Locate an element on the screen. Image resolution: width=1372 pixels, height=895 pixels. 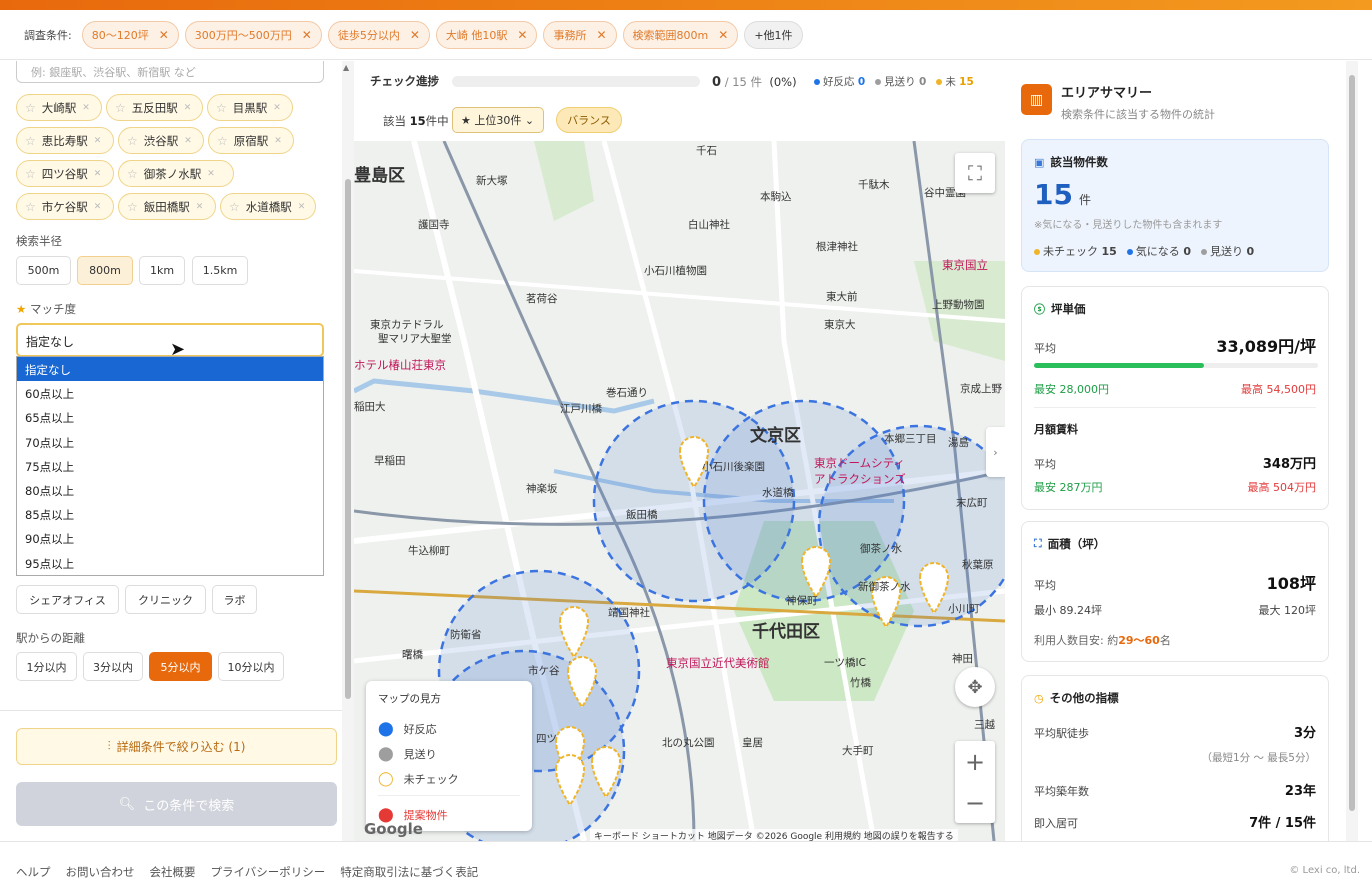
condition-chip-more: +他1件 is located at coordinates (773, 34).